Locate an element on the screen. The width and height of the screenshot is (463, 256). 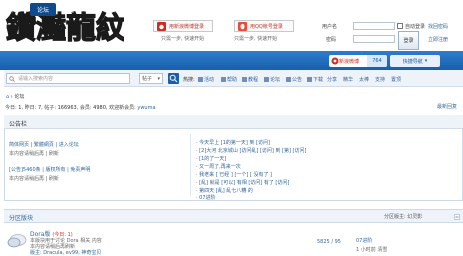
forum-topic-count: 5825 / 95 is located at coordinates (329, 242).